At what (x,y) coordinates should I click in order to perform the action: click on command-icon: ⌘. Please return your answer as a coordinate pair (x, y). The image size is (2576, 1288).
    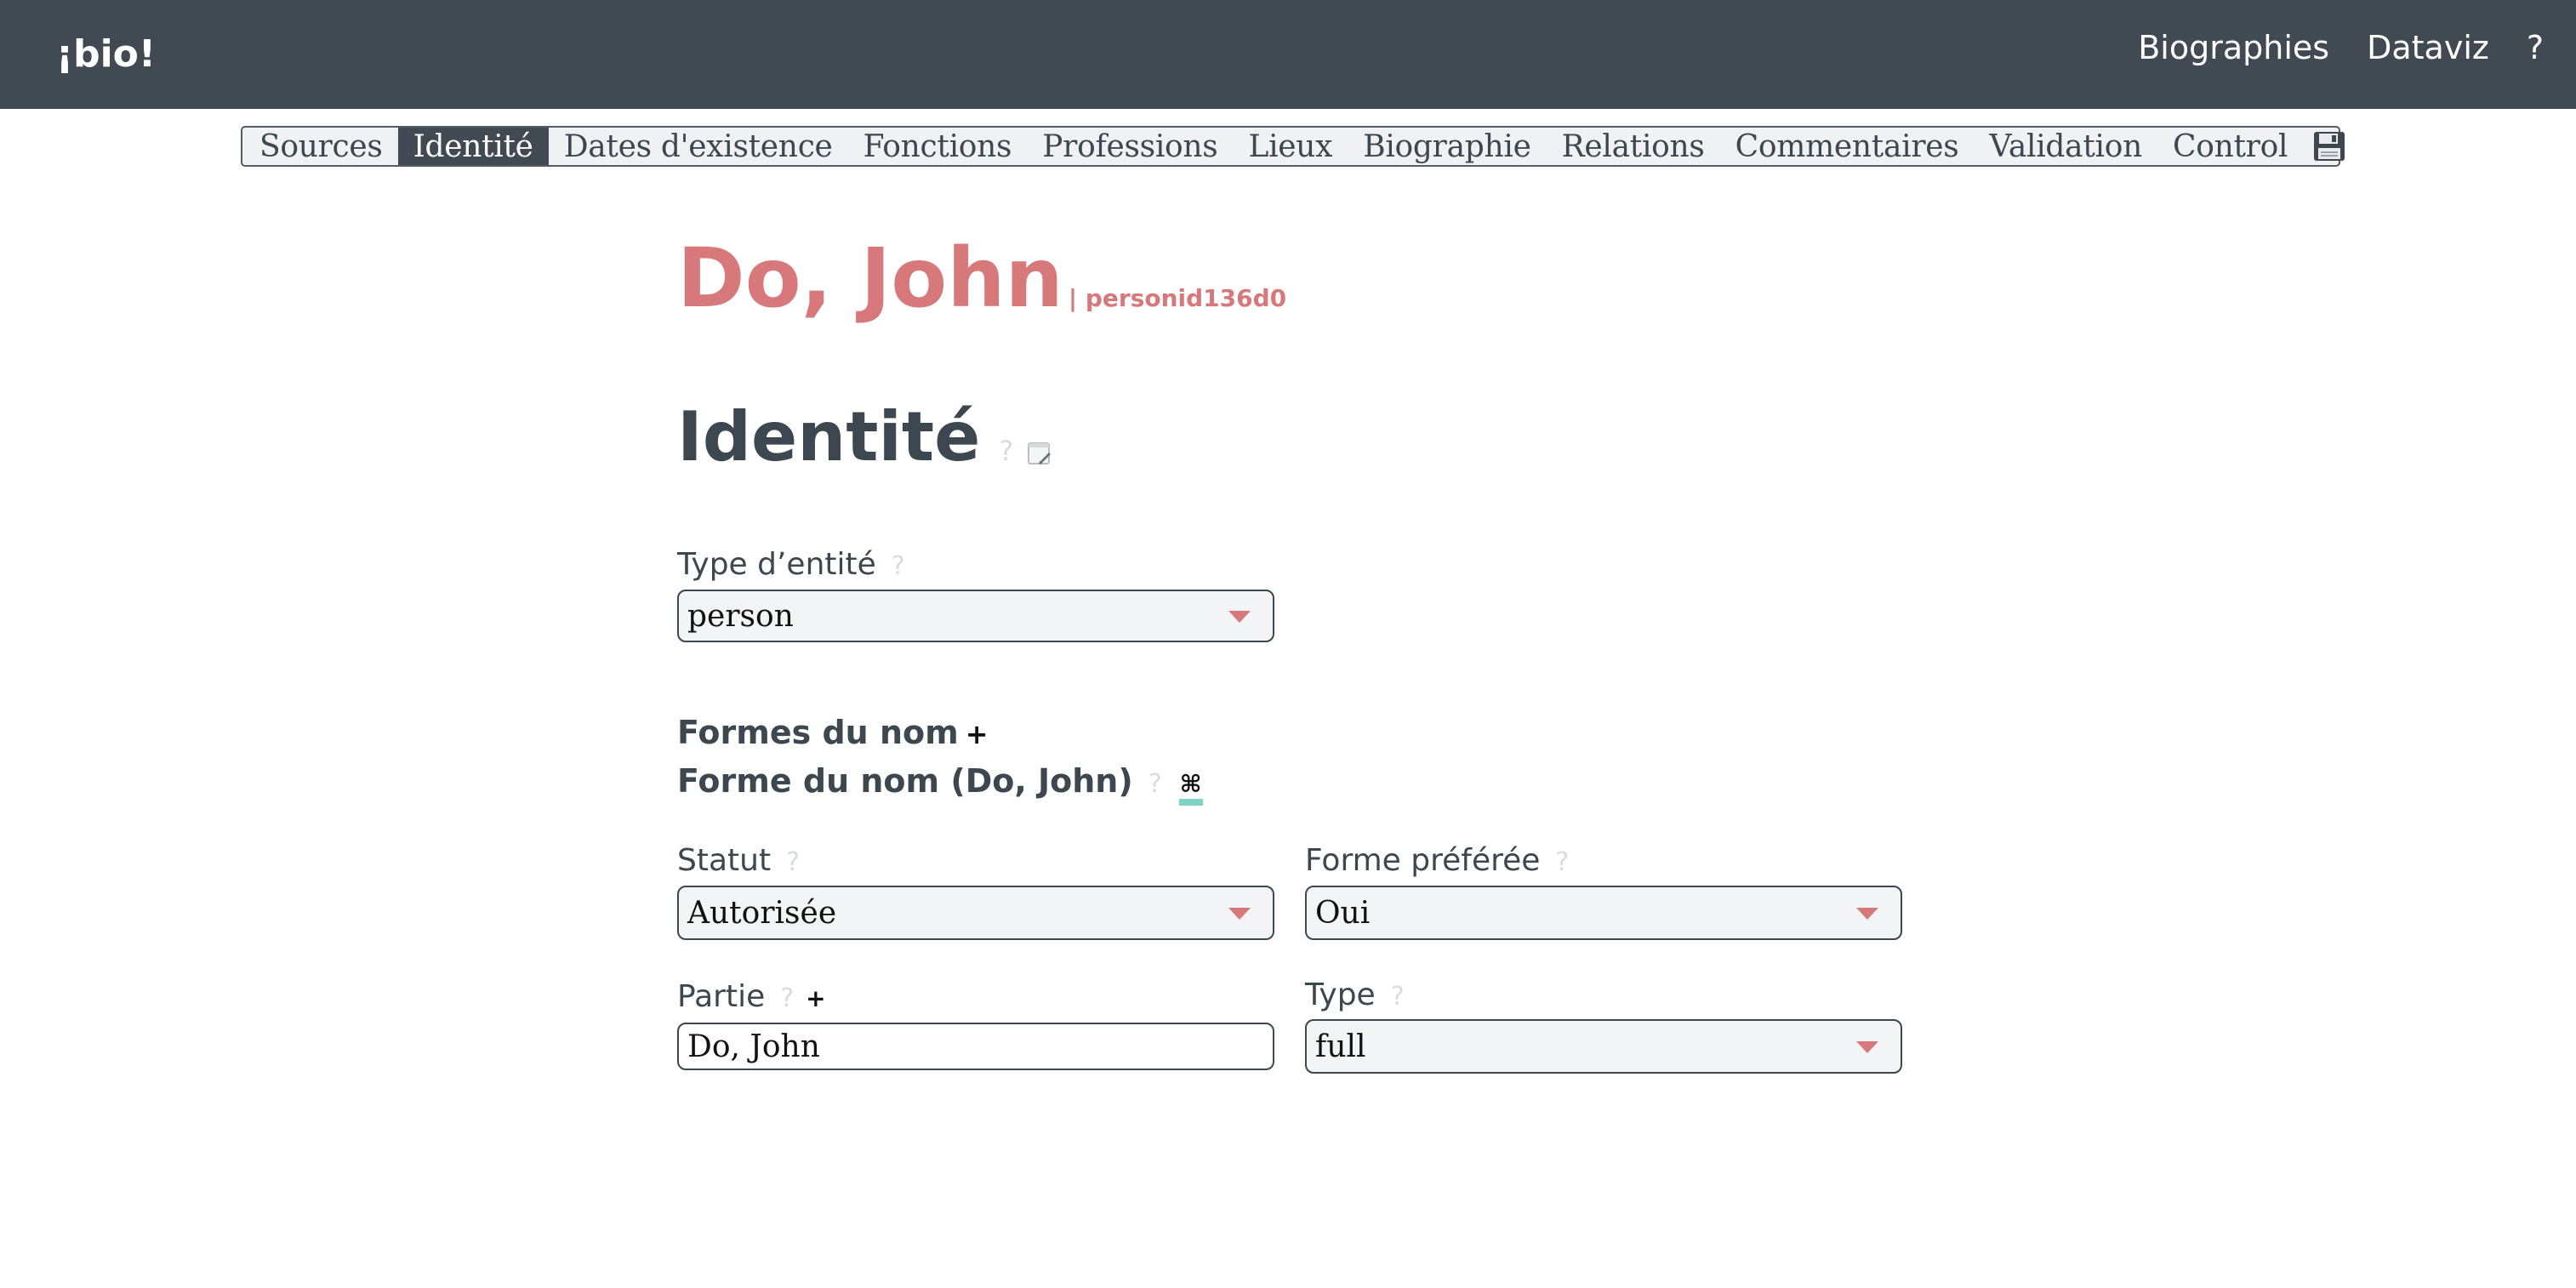
    Looking at the image, I should click on (1190, 788).